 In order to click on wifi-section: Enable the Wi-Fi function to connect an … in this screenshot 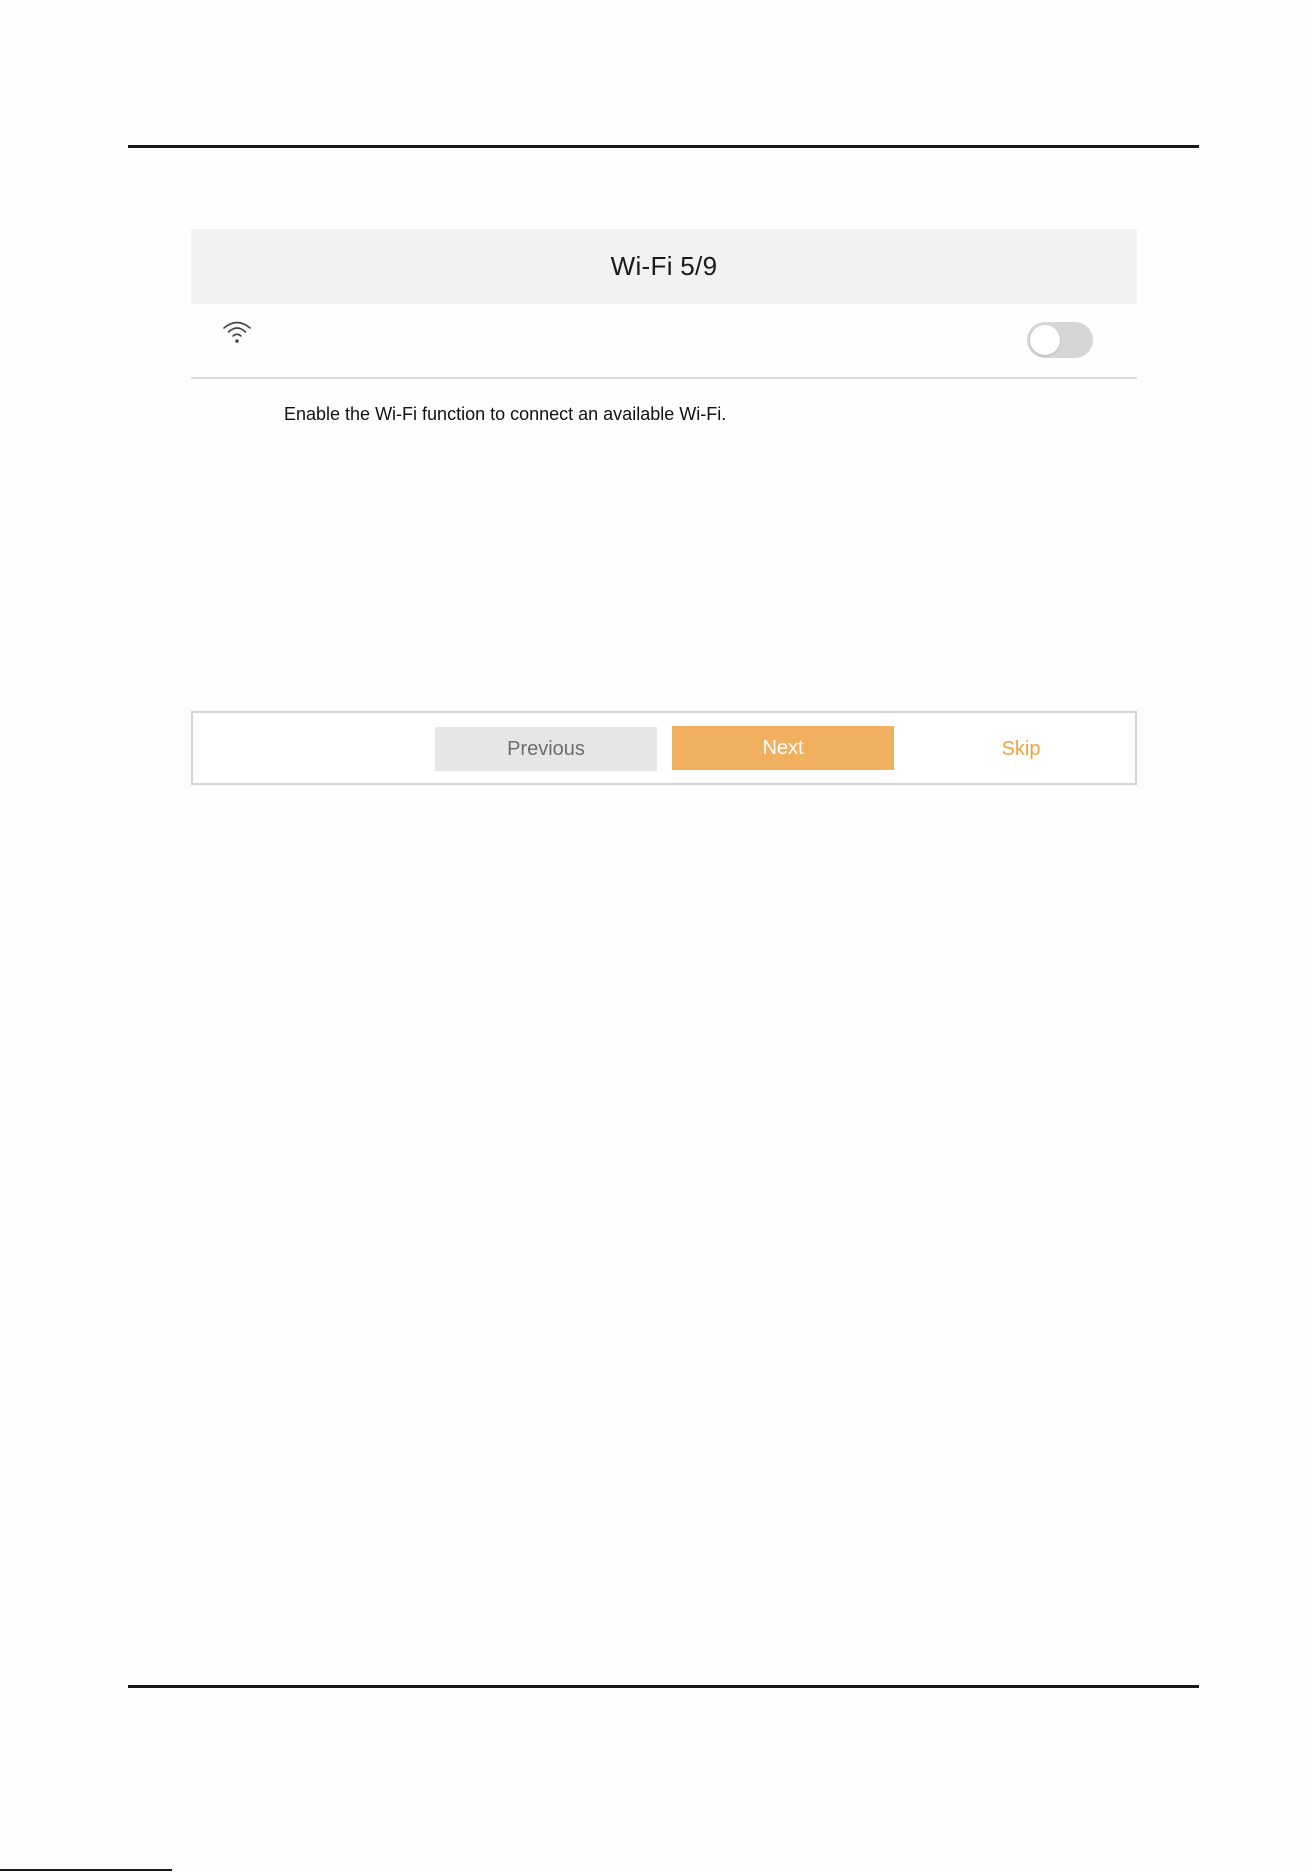, I will do `click(664, 455)`.